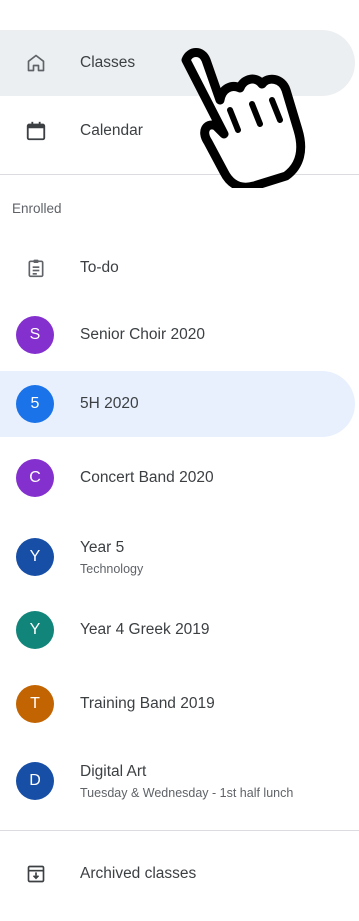 The height and width of the screenshot is (921, 359). I want to click on avatar: T, so click(35, 704).